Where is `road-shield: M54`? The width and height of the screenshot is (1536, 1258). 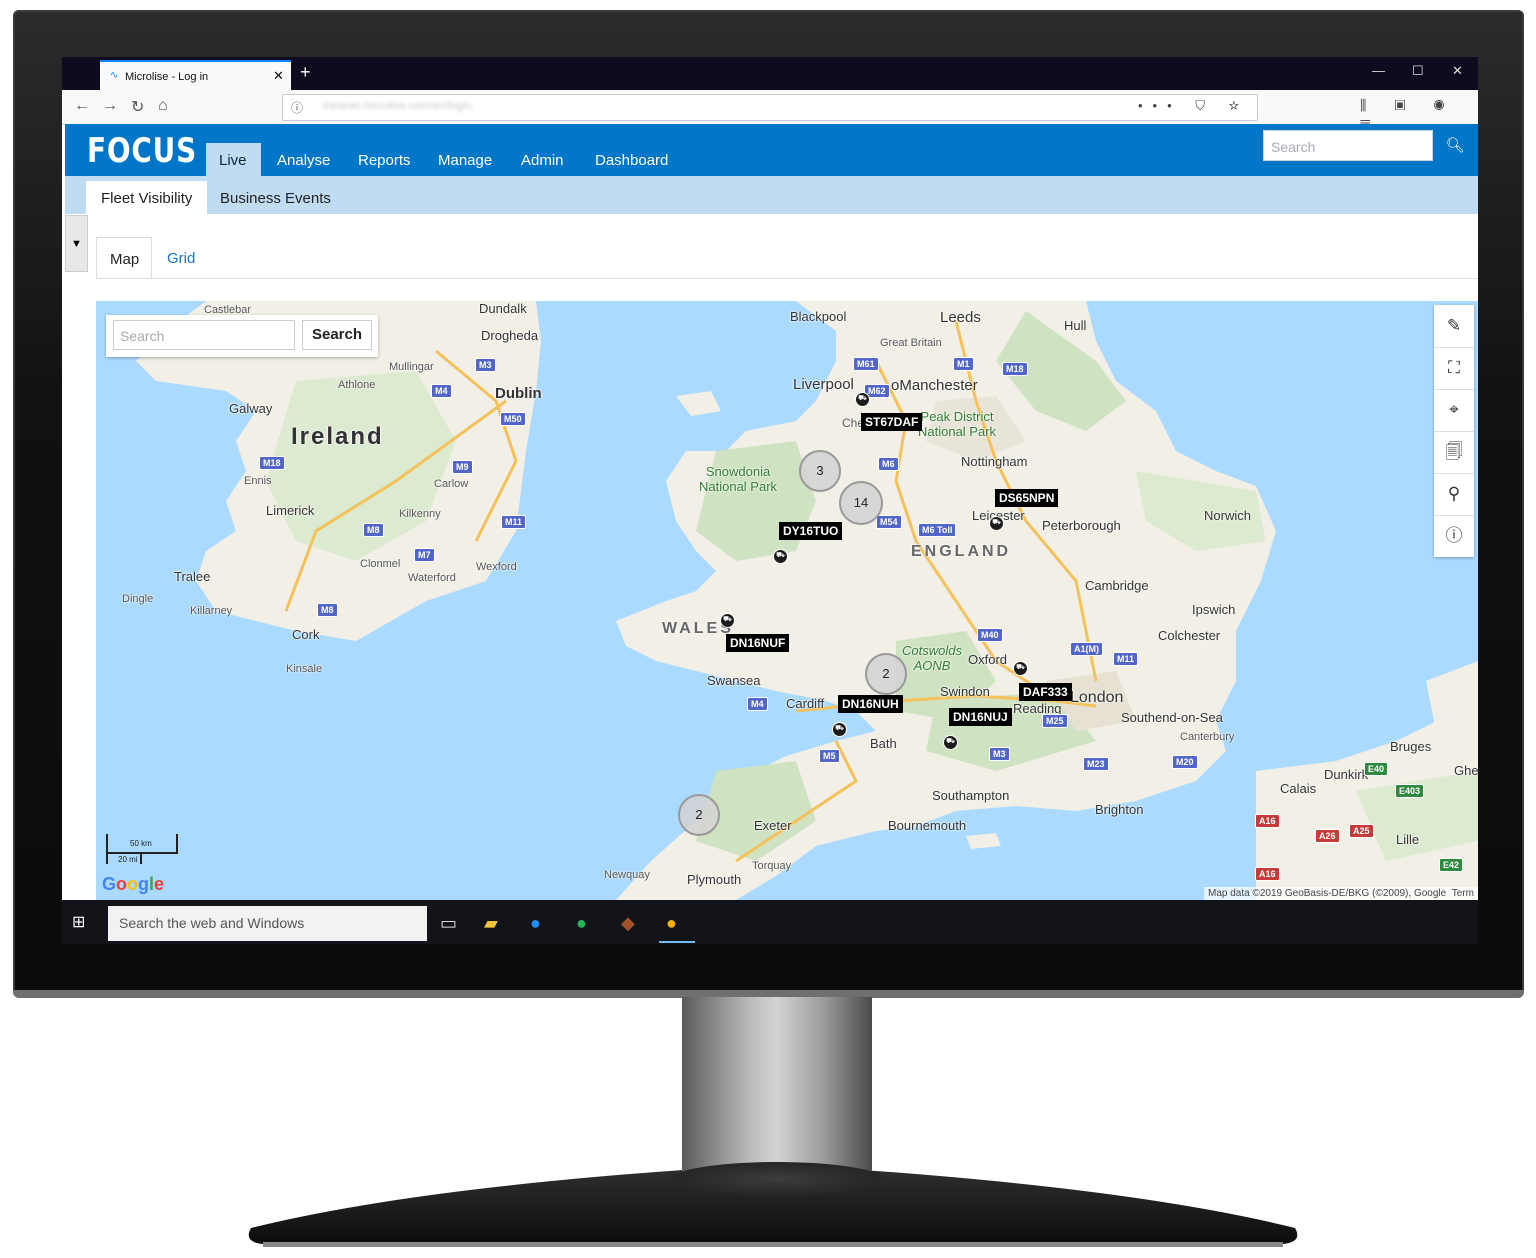 road-shield: M54 is located at coordinates (889, 522).